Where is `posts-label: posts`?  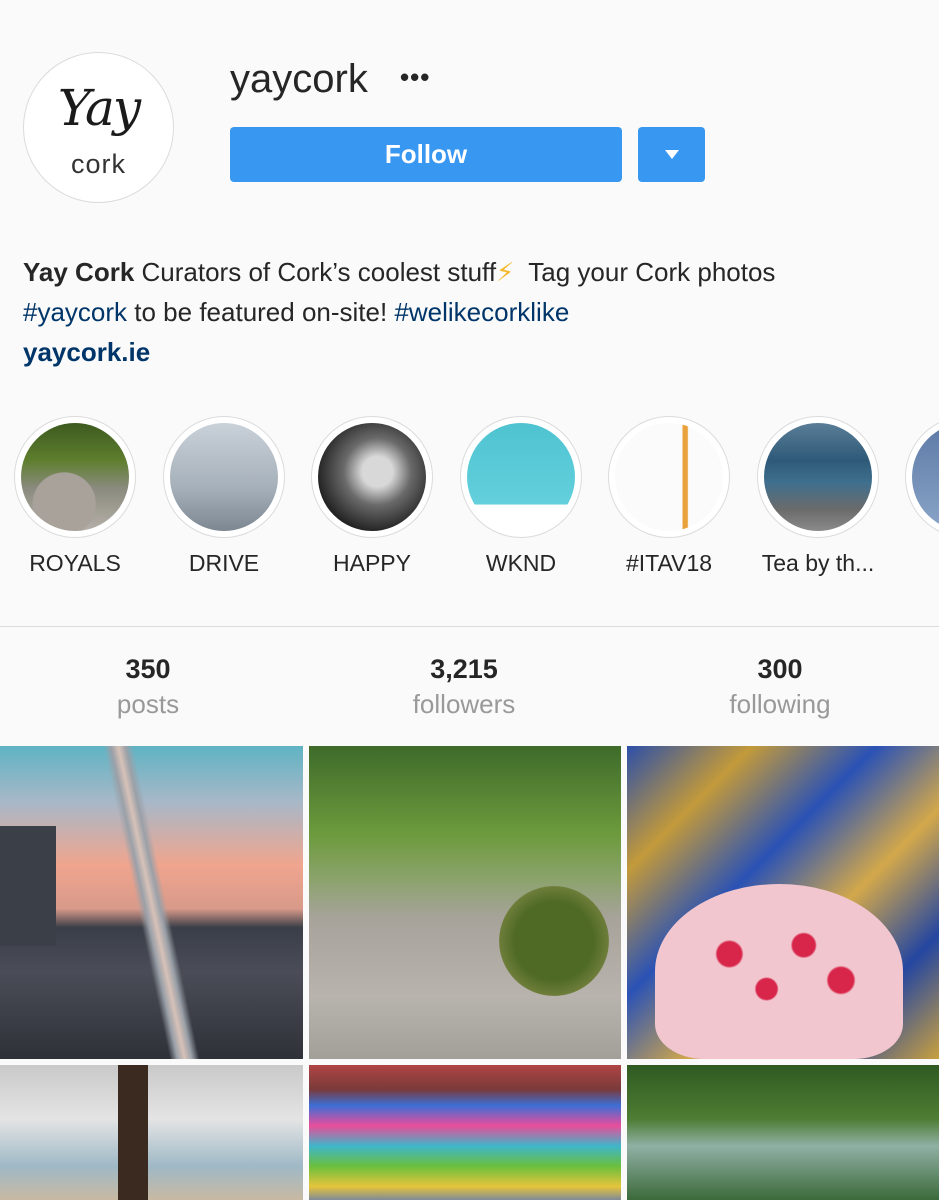 posts-label: posts is located at coordinates (148, 704).